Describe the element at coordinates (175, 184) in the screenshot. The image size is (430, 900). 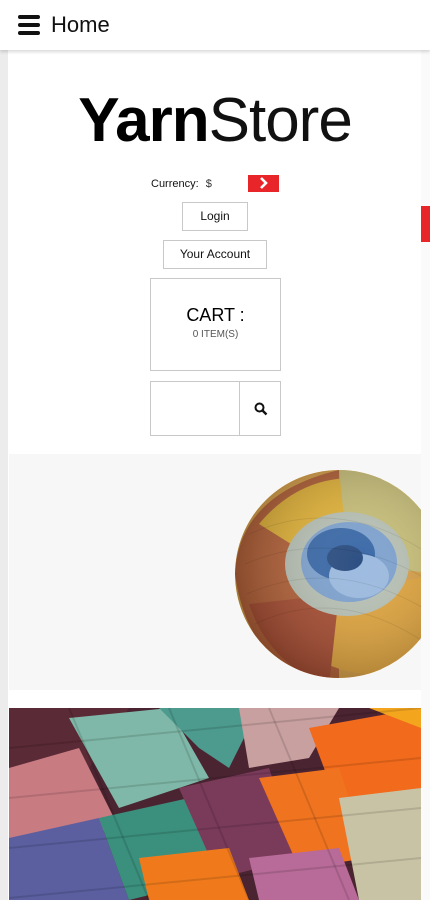
I see `currency-label: Currency:` at that location.